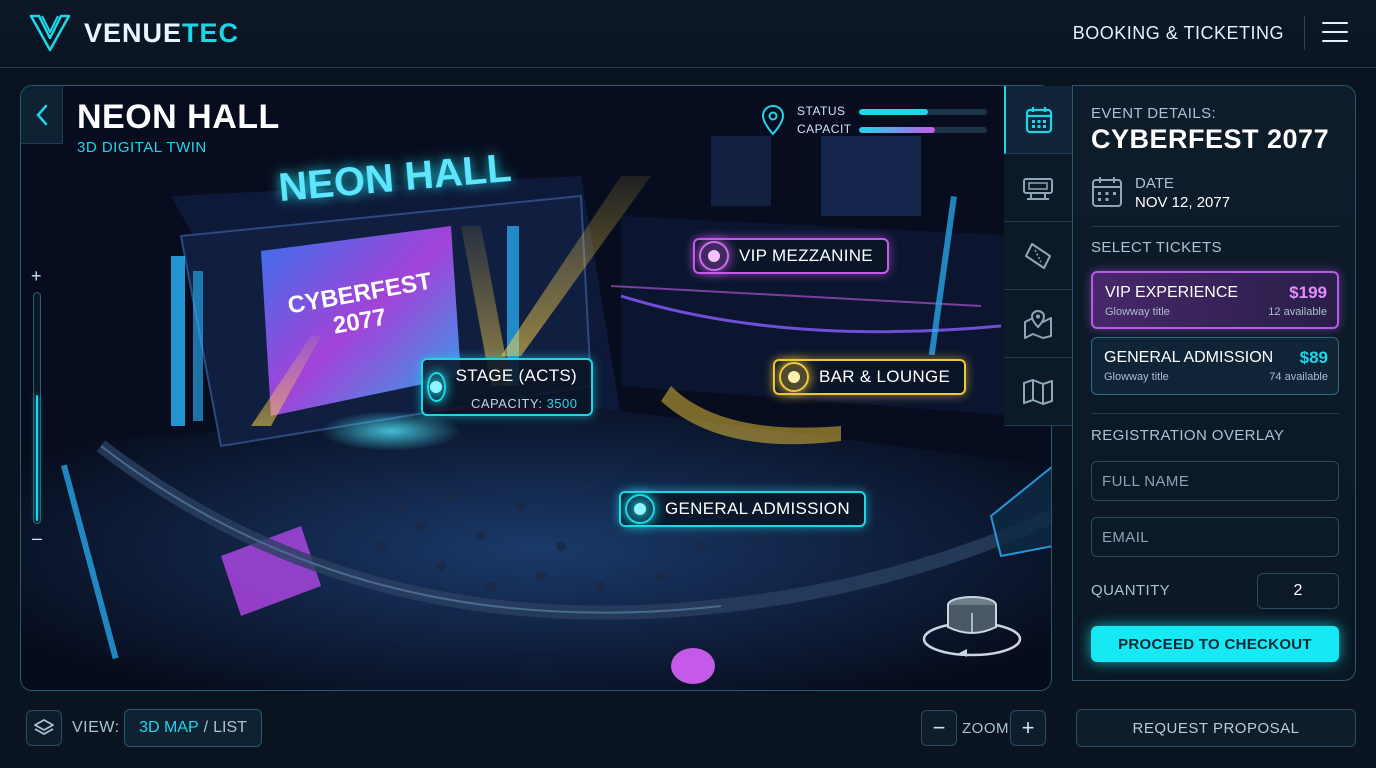  Describe the element at coordinates (985, 728) in the screenshot. I see `zoom-label: ZOOM` at that location.